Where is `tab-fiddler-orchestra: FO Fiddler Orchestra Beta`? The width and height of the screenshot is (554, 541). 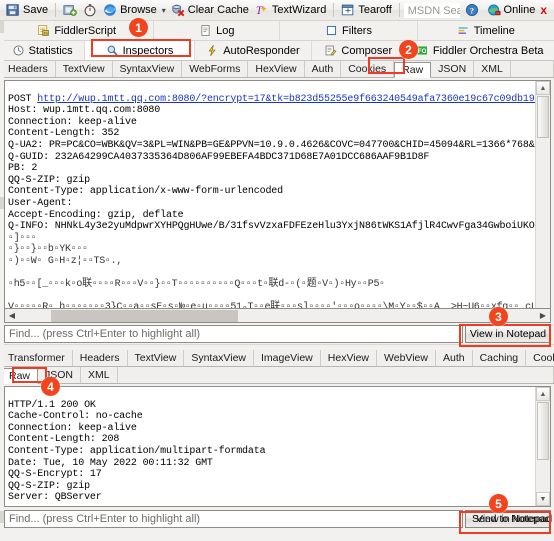 tab-fiddler-orchestra: FO Fiddler Orchestra Beta is located at coordinates (479, 50).